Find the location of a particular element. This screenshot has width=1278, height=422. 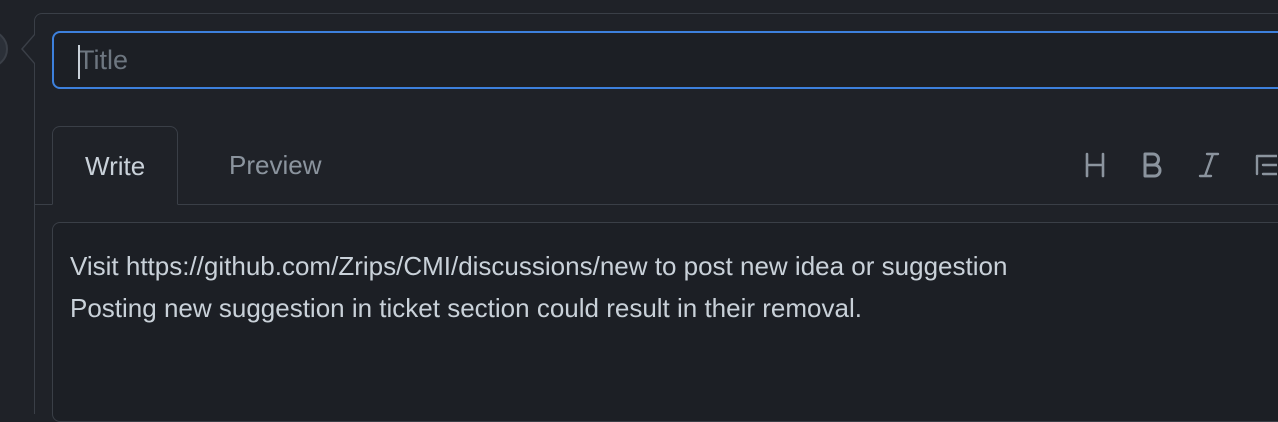

tab-write: Write is located at coordinates (115, 165).